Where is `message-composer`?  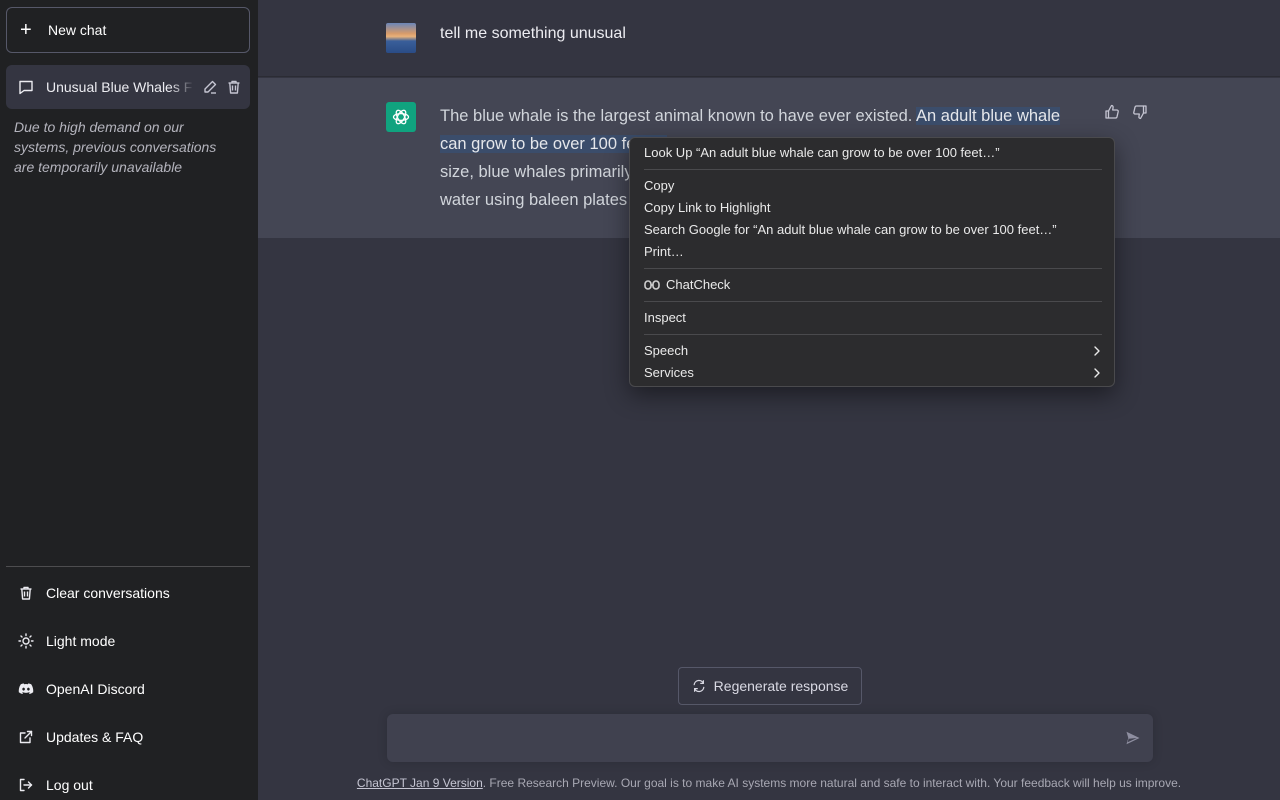
message-composer is located at coordinates (770, 738).